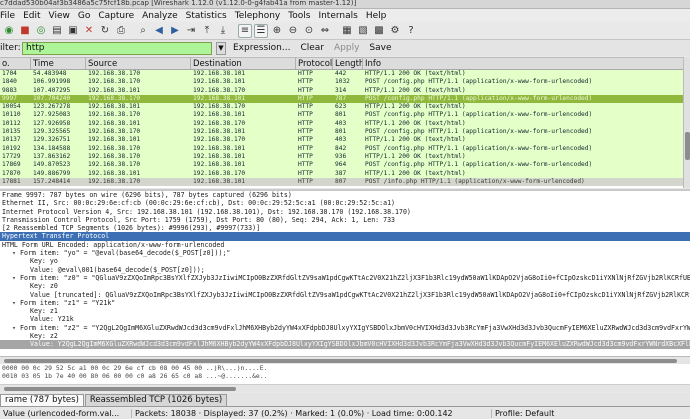 This screenshot has height=419, width=690. Describe the element at coordinates (221, 48) in the screenshot. I see `filter-history-dropdown: ▼` at that location.